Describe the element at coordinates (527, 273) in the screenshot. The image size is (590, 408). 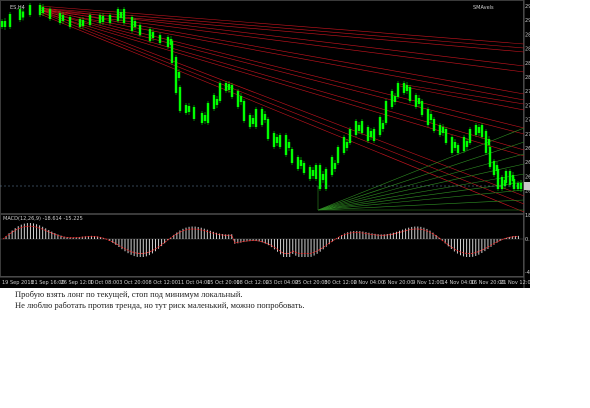
I see `macd-tick-label: -44.702` at that location.